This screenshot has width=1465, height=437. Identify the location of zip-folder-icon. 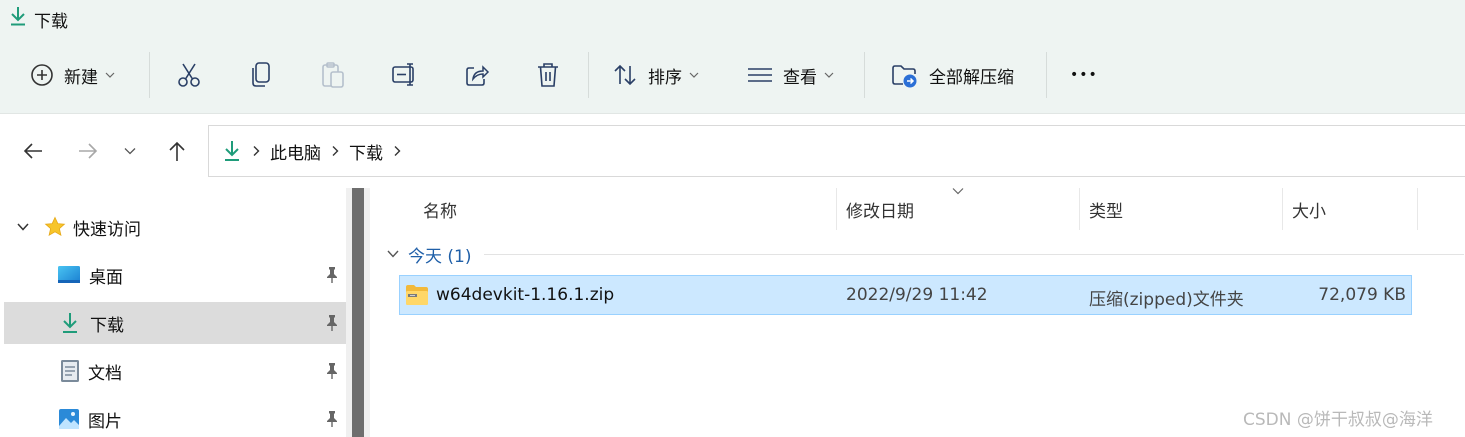
(417, 295).